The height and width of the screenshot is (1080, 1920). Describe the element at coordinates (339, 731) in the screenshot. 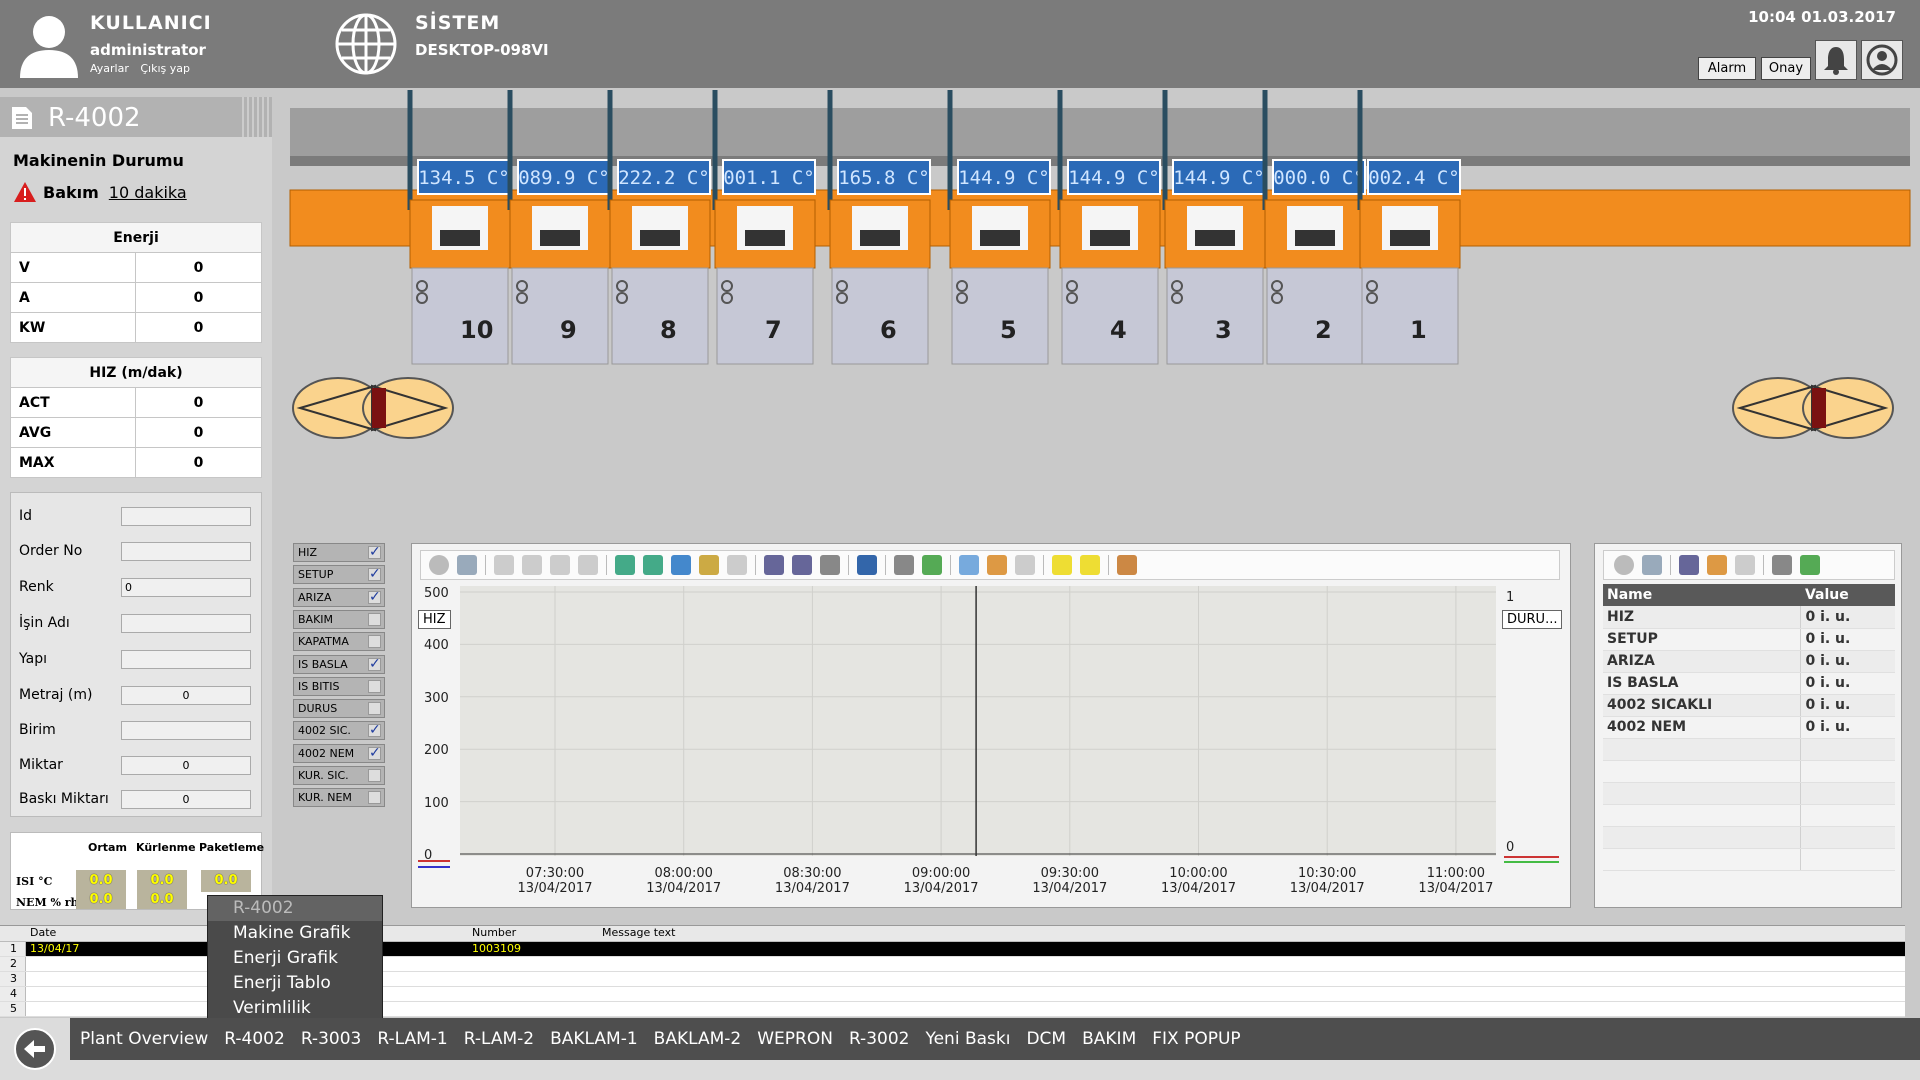

I see `series-toggle-4002-sic-: 4002 SIC. ✓` at that location.